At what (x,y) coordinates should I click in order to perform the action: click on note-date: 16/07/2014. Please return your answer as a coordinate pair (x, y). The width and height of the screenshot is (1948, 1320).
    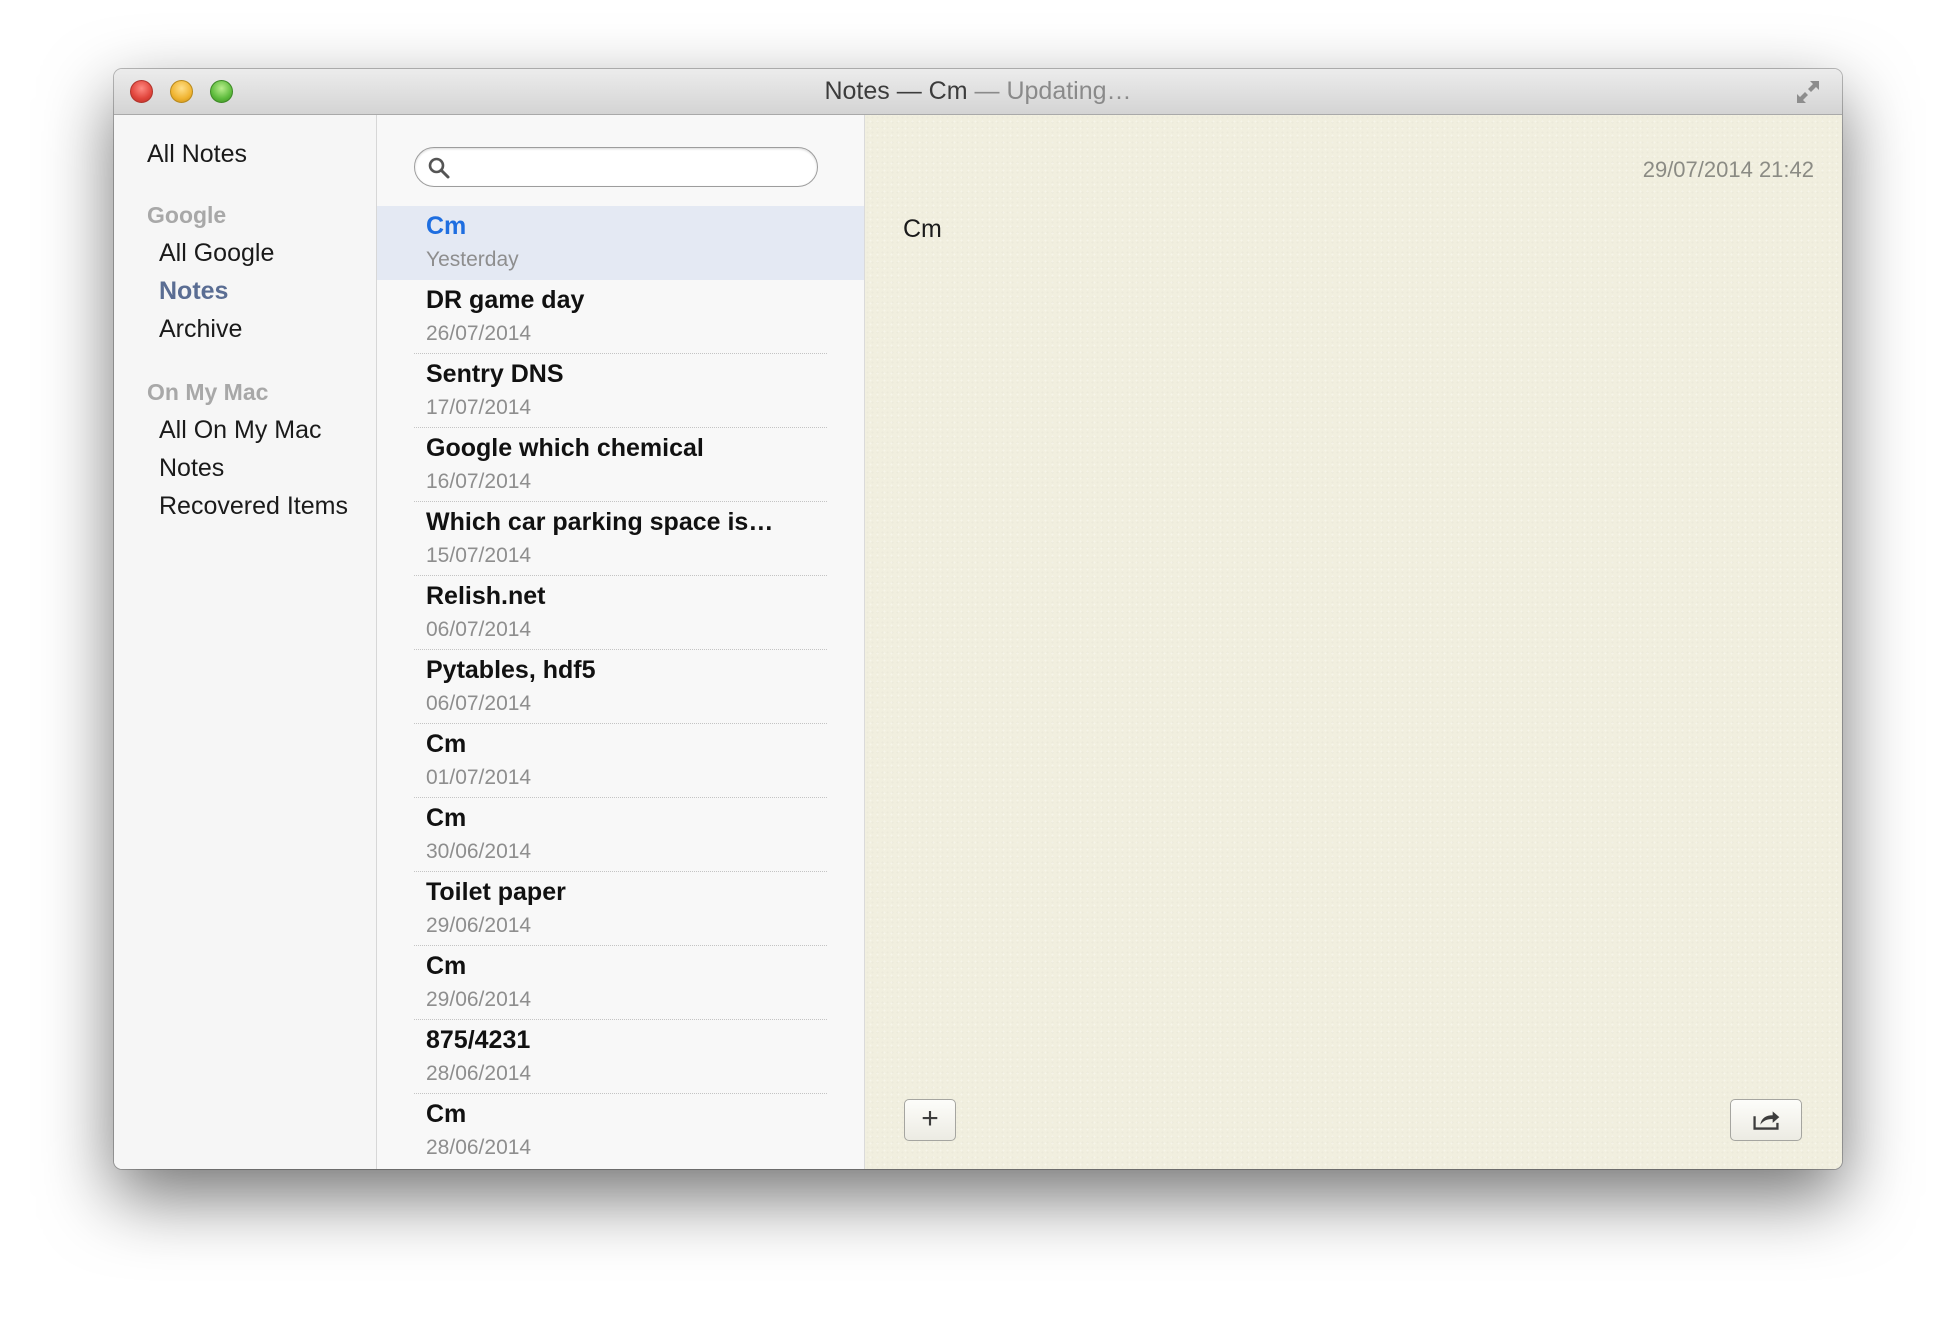
    Looking at the image, I should click on (479, 481).